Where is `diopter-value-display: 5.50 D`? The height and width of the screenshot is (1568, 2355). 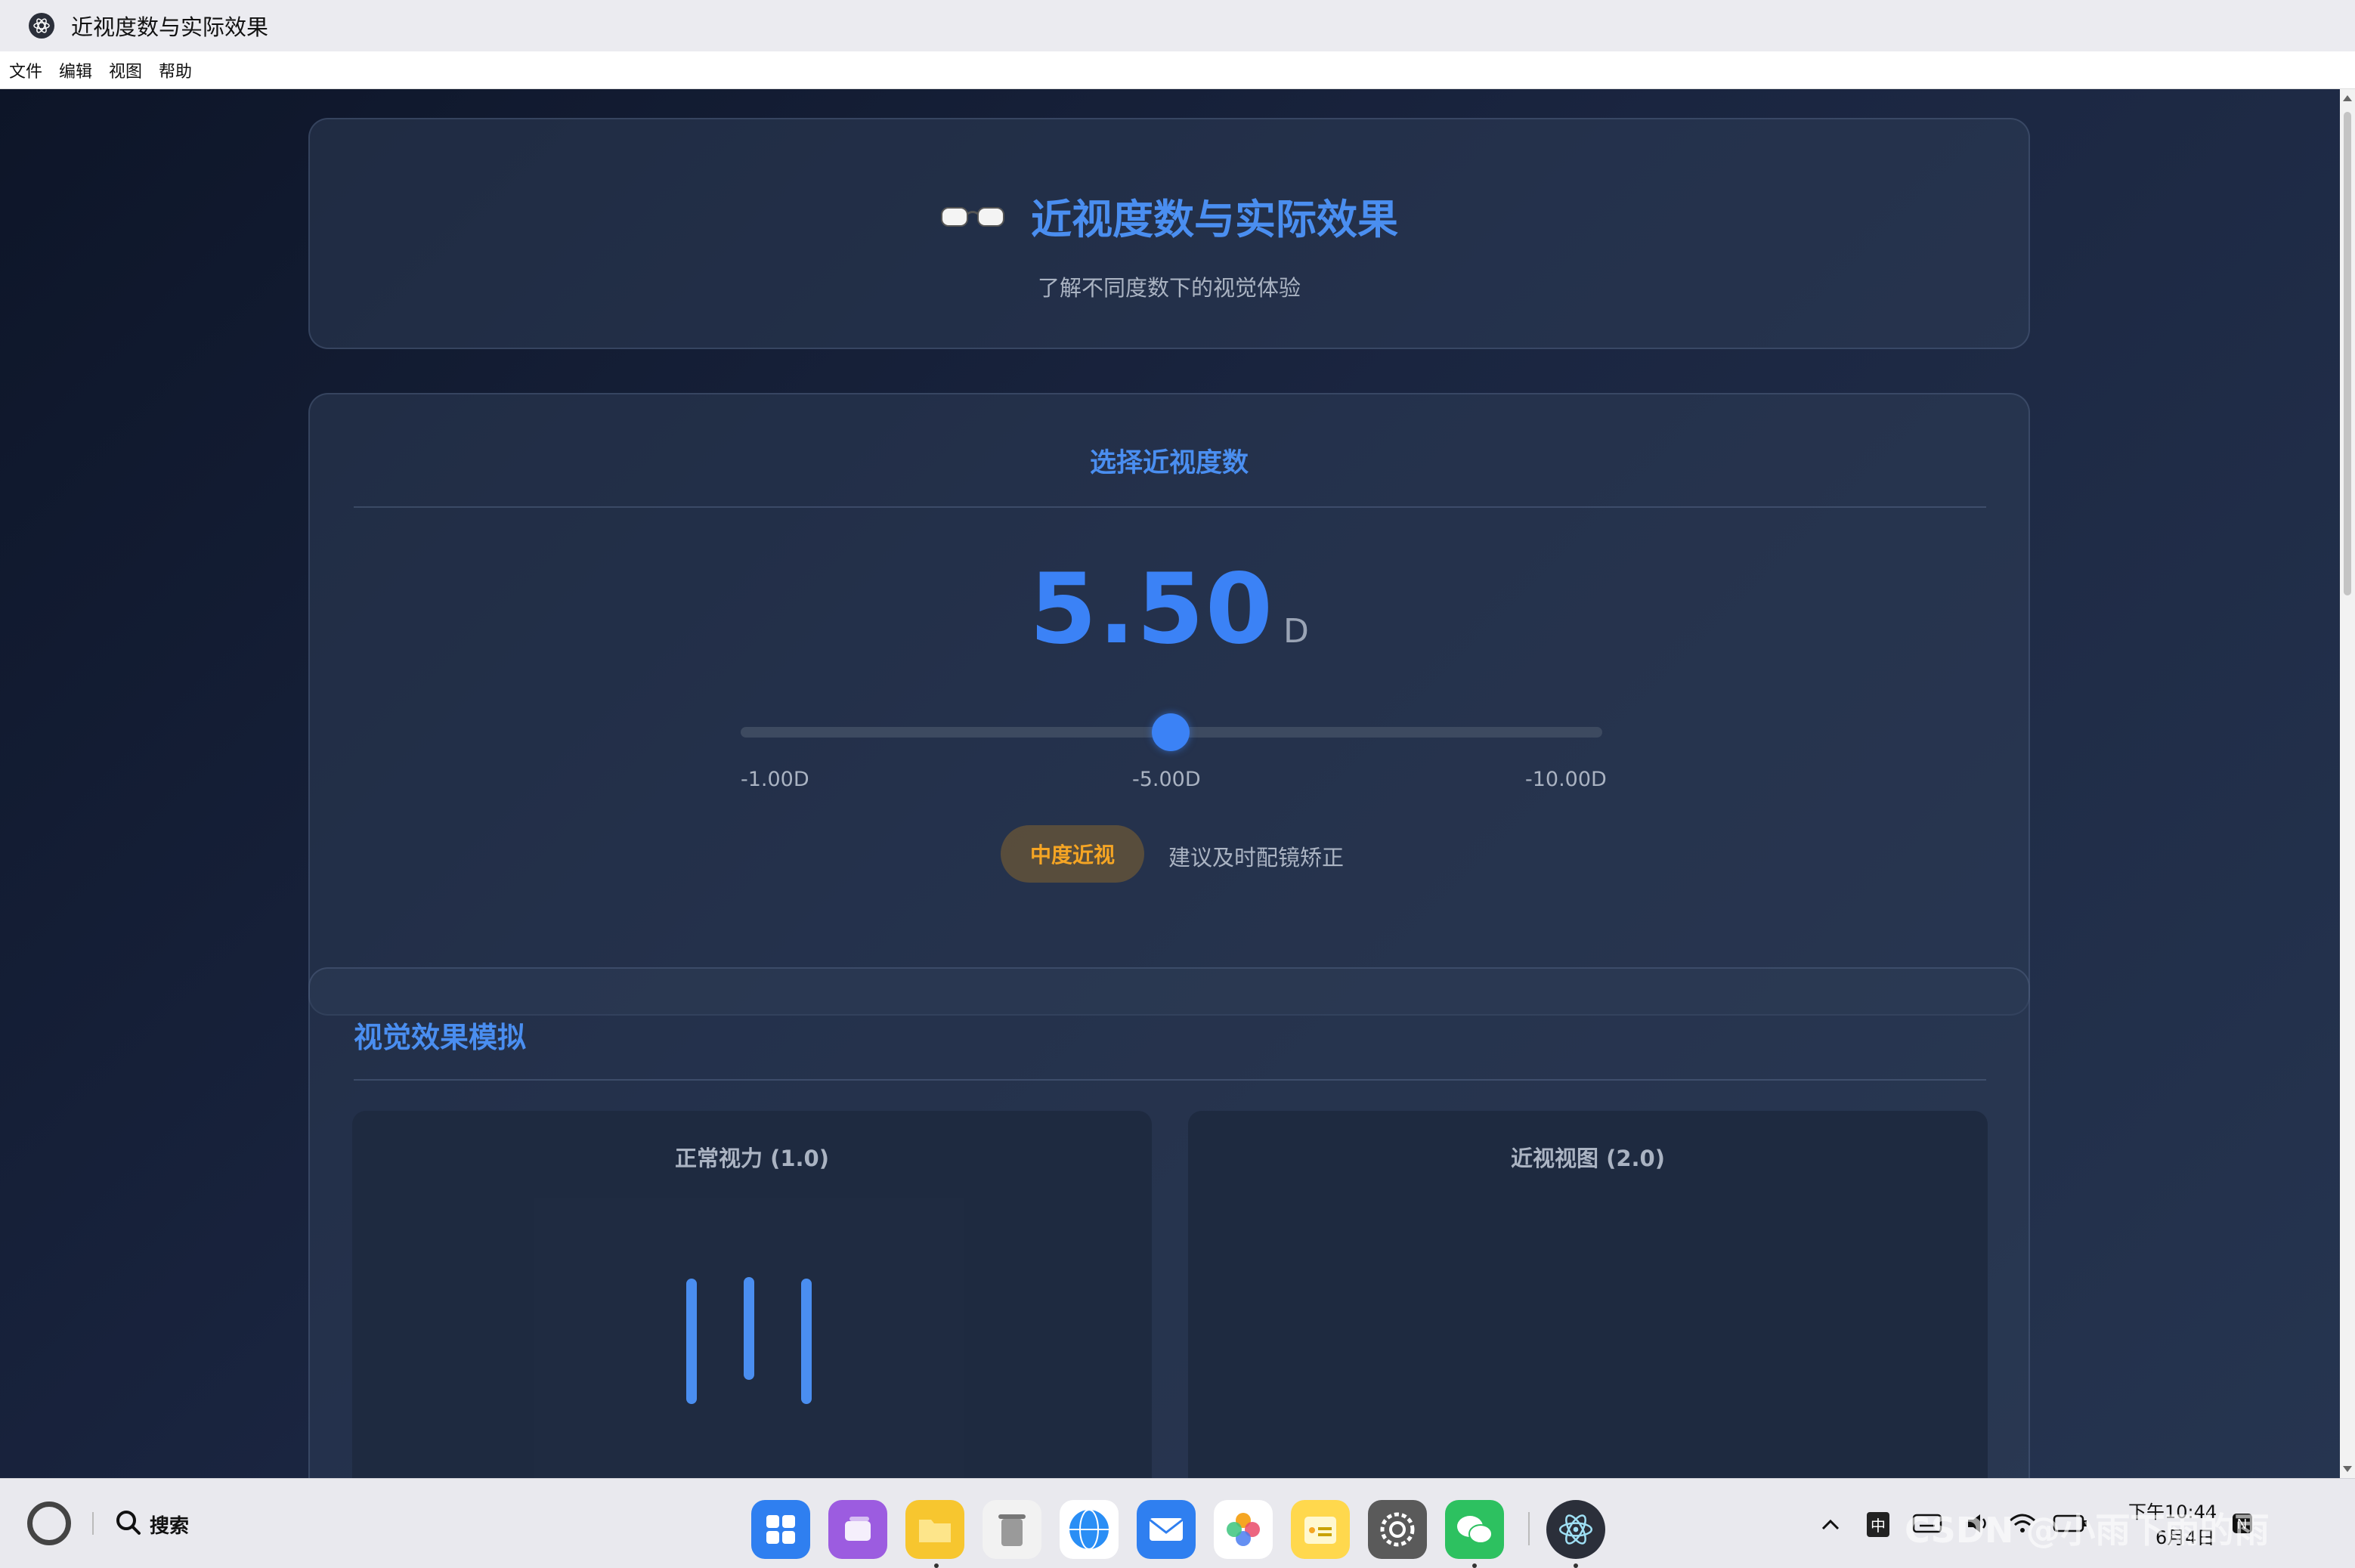
diopter-value-display: 5.50 D is located at coordinates (1169, 609).